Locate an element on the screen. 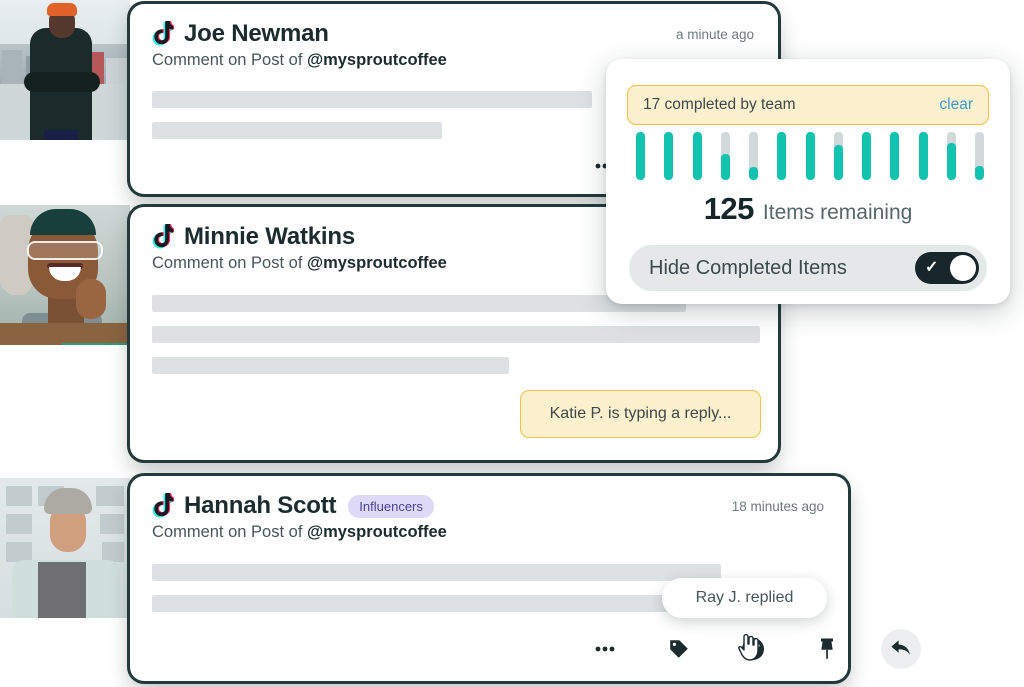 The width and height of the screenshot is (1024, 687). tag-icon is located at coordinates (679, 649).